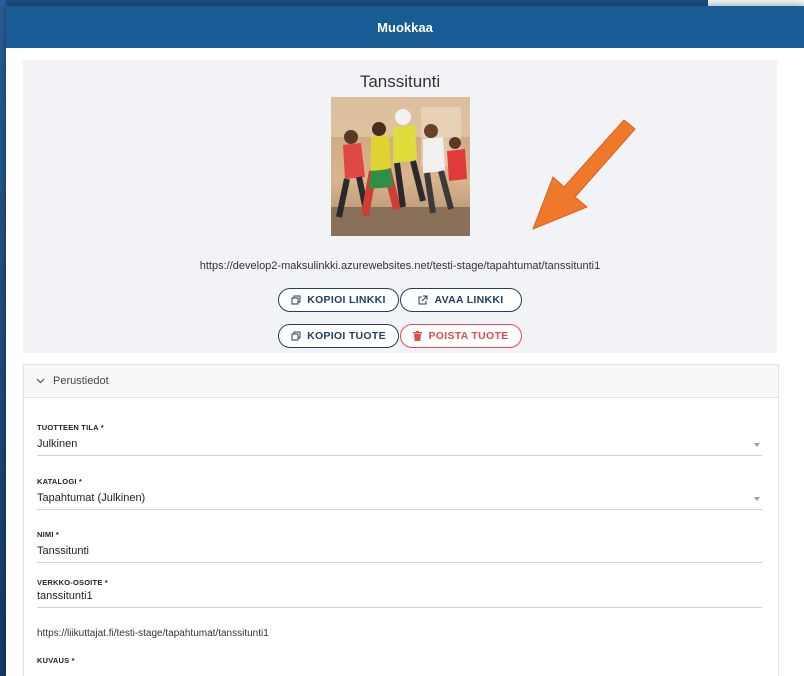 The width and height of the screenshot is (804, 676). What do you see at coordinates (423, 300) in the screenshot?
I see `external-link-icon` at bounding box center [423, 300].